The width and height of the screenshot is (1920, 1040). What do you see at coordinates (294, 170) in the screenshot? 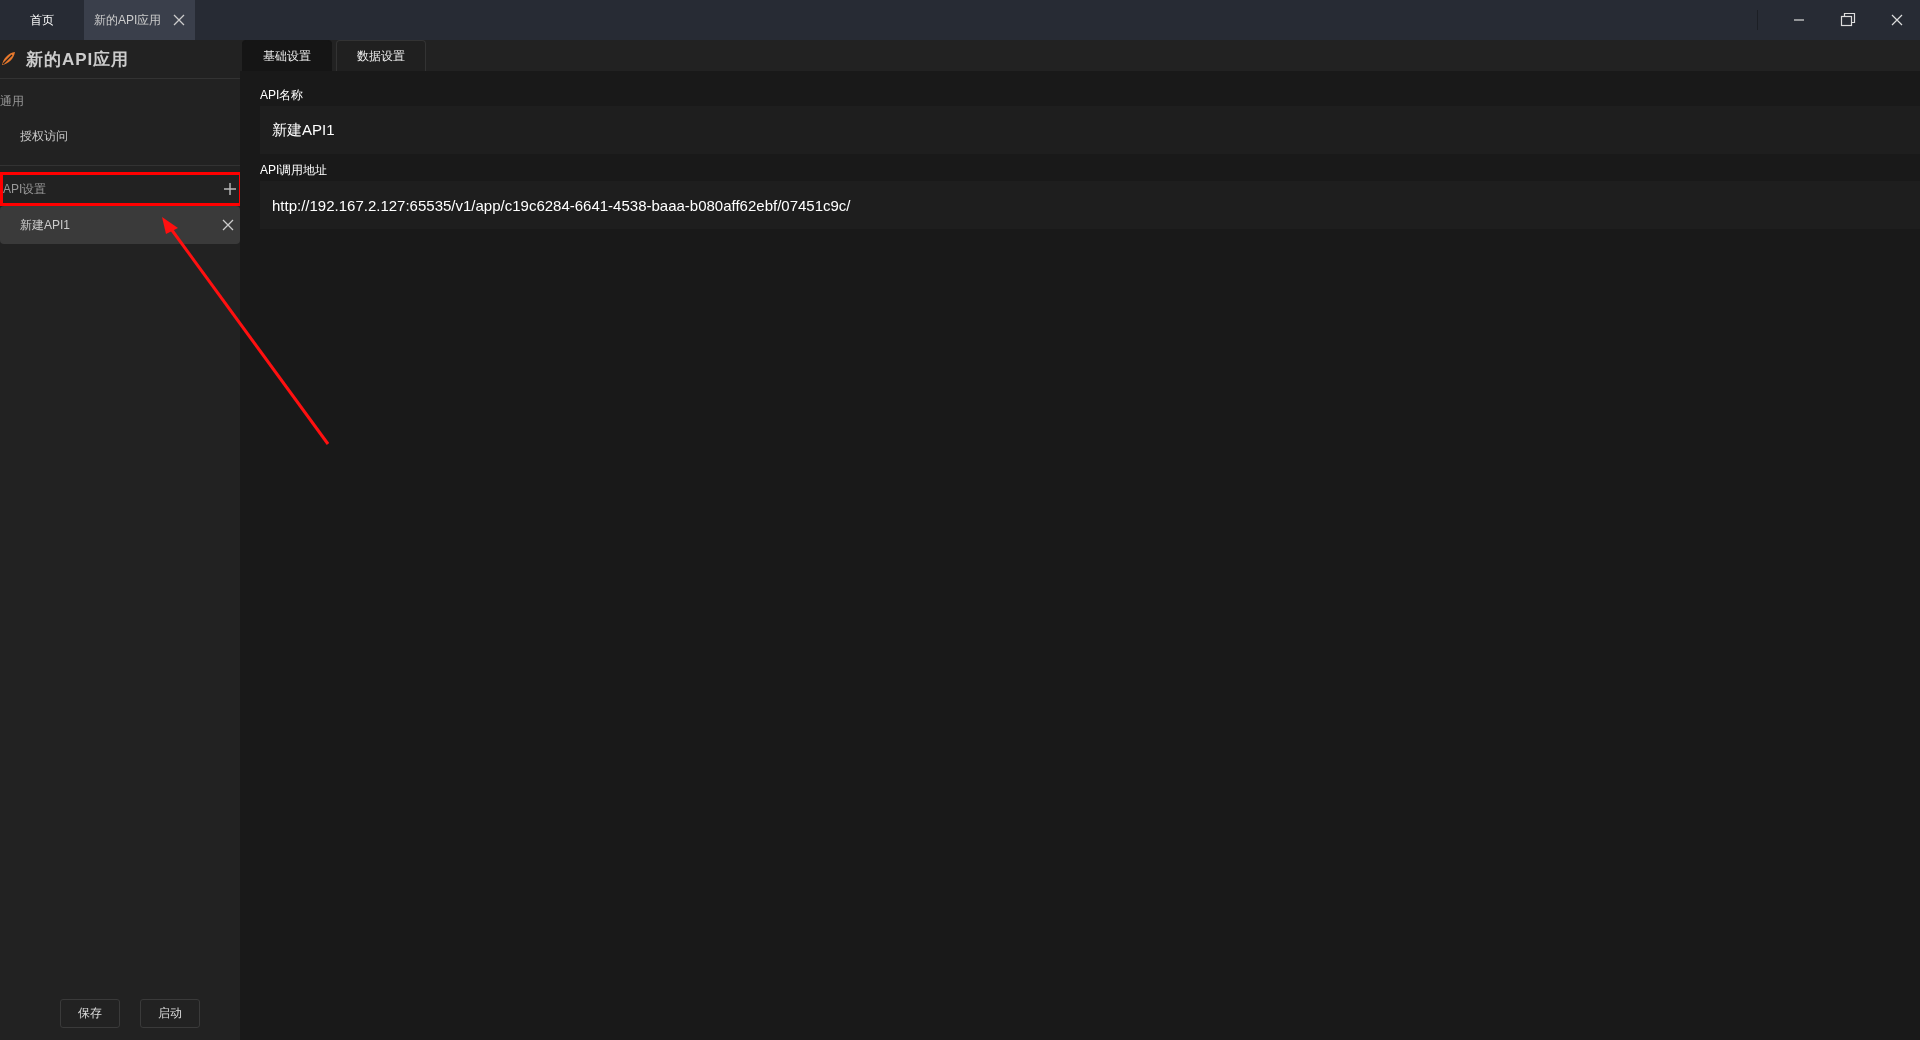
I see `field-label: API调用地址` at bounding box center [294, 170].